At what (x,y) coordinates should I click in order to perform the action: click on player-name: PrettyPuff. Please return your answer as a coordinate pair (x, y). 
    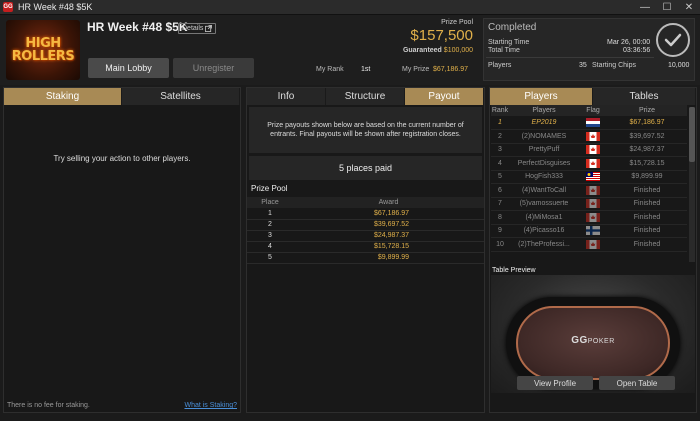
    Looking at the image, I should click on (544, 150).